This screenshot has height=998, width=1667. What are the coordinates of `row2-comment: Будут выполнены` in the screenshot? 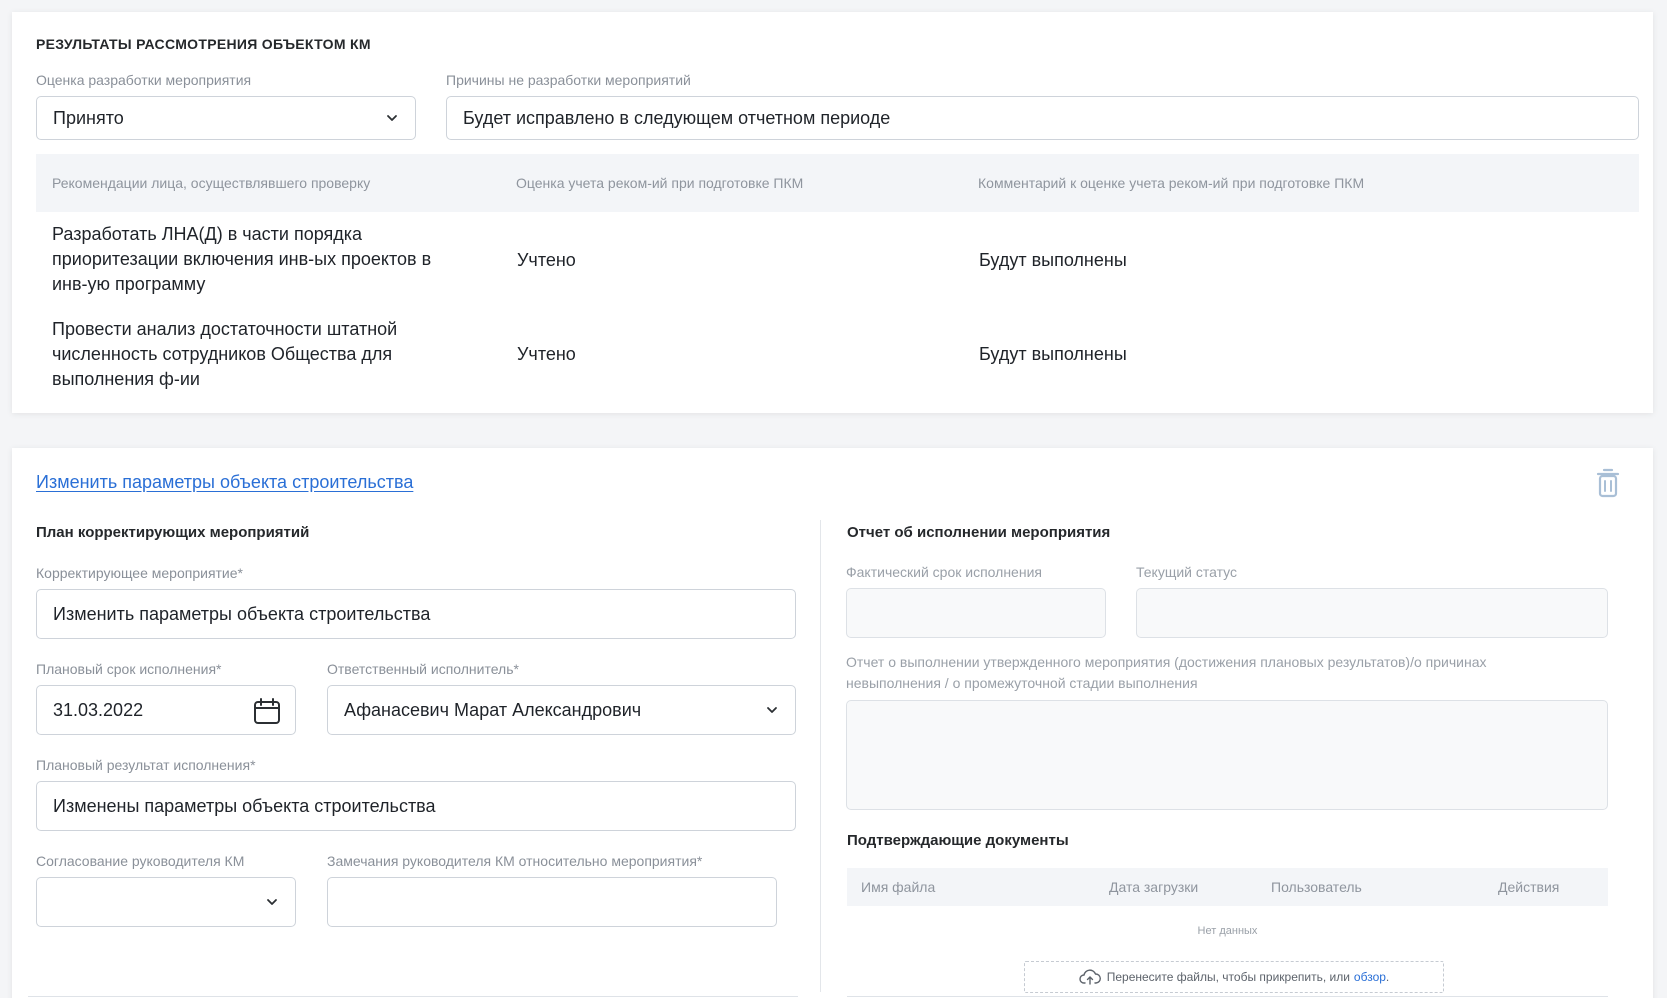 It's located at (1053, 354).